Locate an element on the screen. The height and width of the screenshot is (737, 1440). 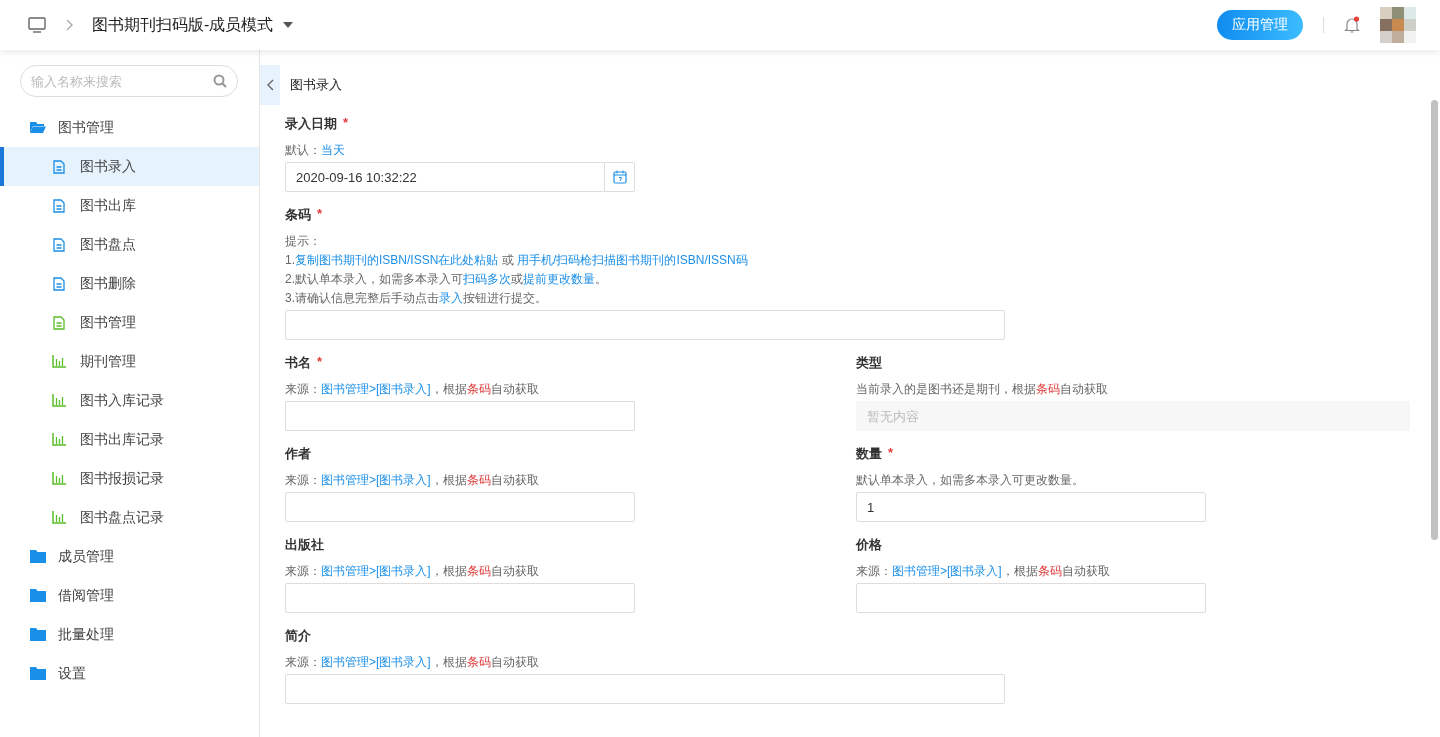
tree-folder: 成员管理 is located at coordinates (129, 556).